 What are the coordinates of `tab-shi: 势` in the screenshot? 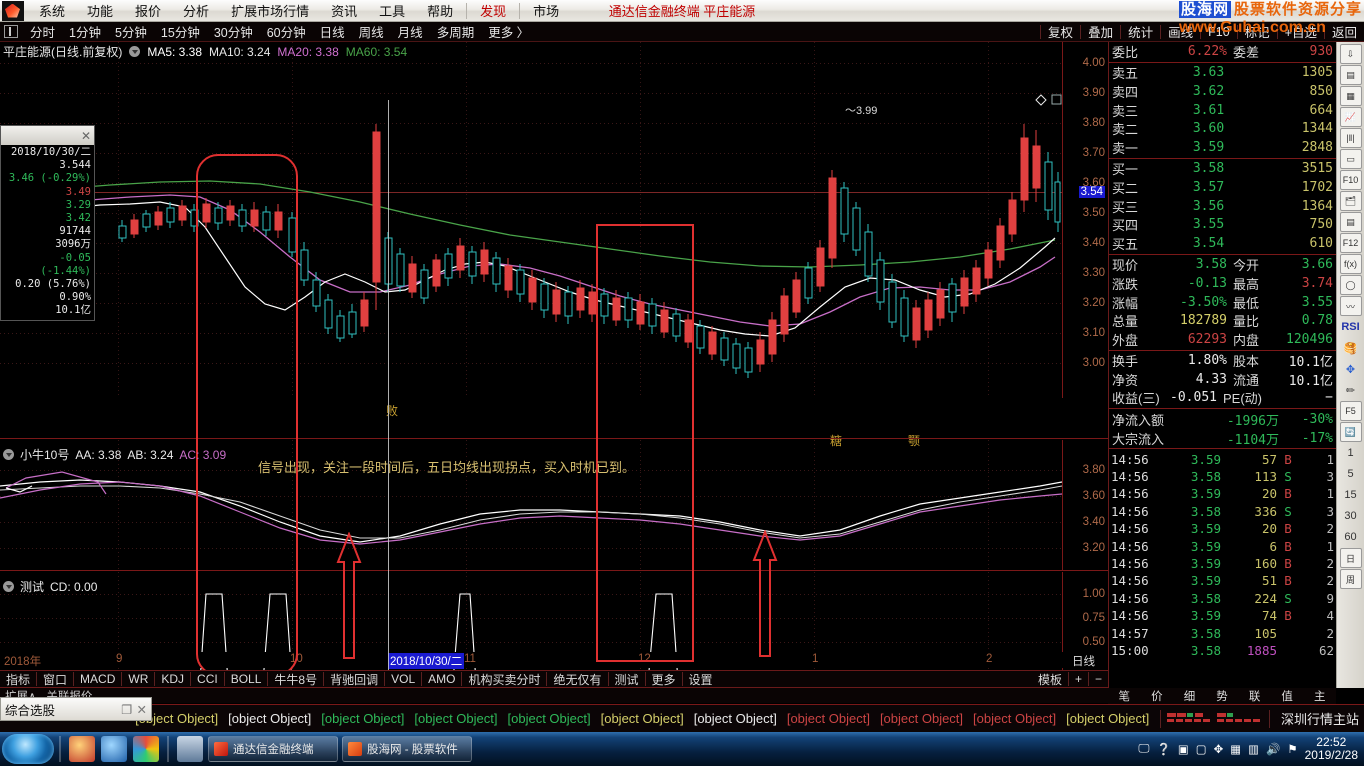 It's located at (1222, 696).